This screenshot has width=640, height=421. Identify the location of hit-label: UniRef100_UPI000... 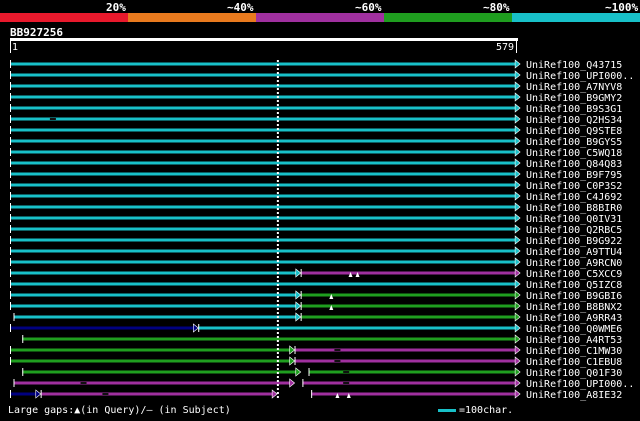
(580, 76).